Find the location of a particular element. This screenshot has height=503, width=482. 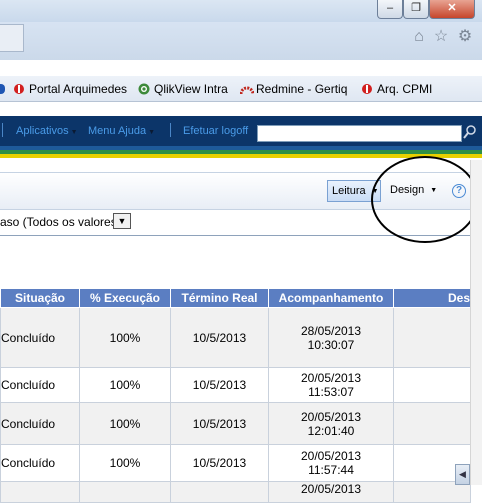

favorite-label: Arq. CPMI is located at coordinates (405, 89).